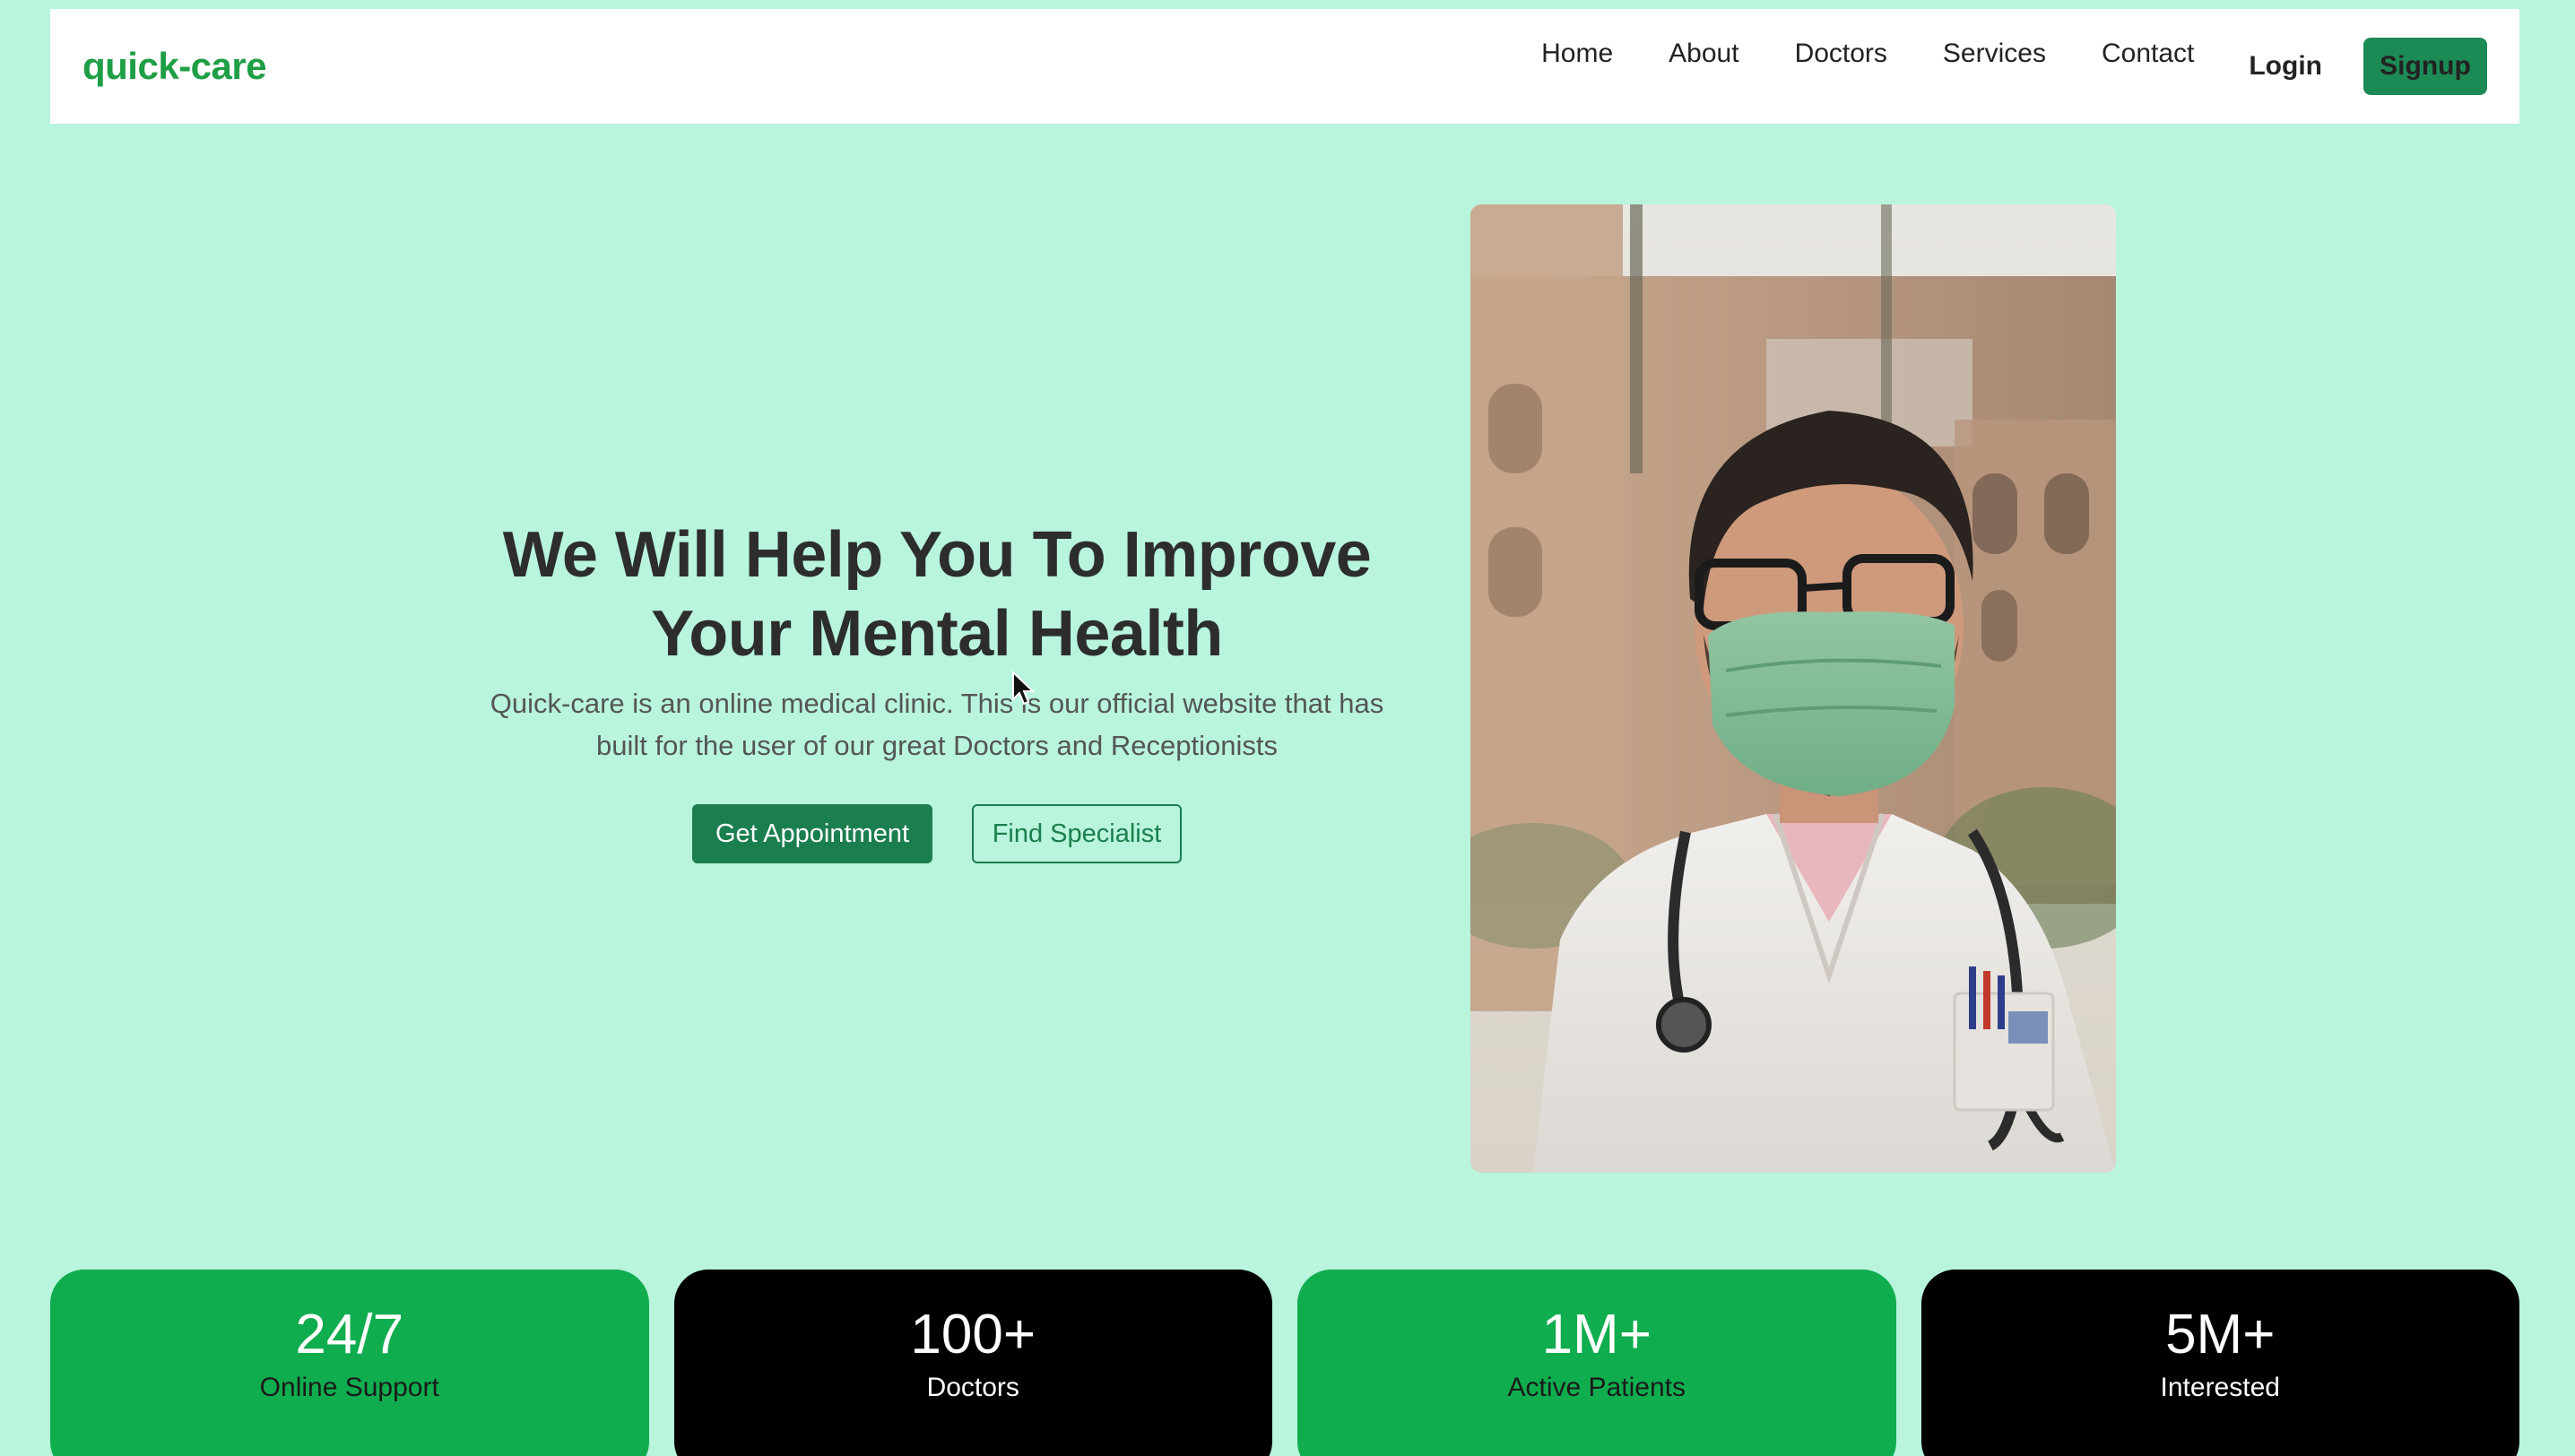 The height and width of the screenshot is (1456, 2575). I want to click on nav-links: Home About Doctors Services Contact, so click(1867, 66).